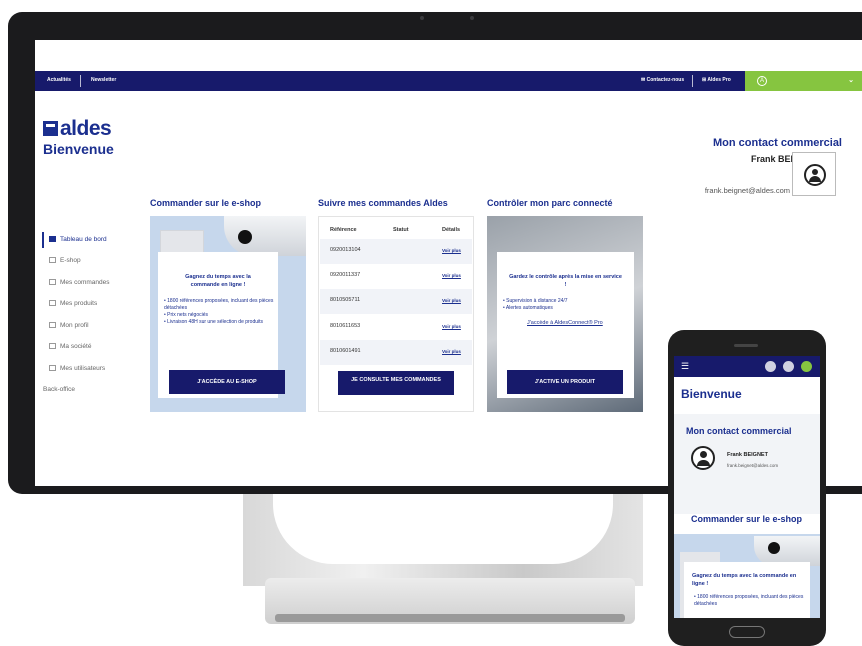  What do you see at coordinates (803, 81) in the screenshot?
I see `account-menu: A ⌄` at bounding box center [803, 81].